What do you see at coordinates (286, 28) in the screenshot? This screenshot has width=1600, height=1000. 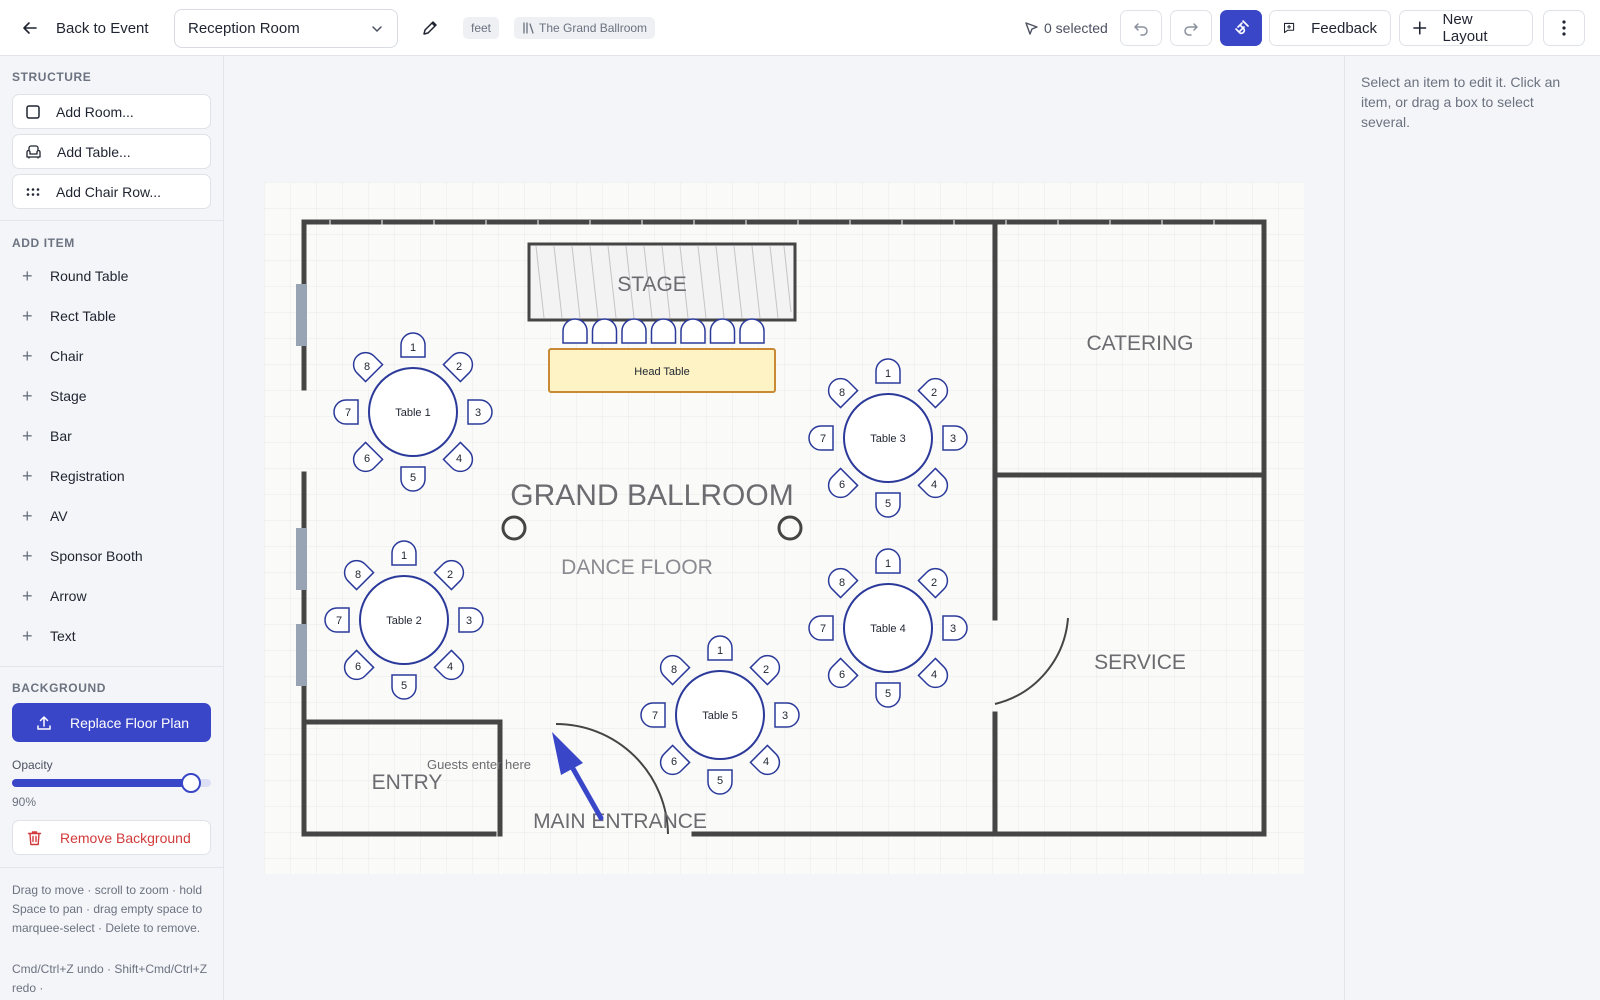 I see `room-select: Reception Room` at bounding box center [286, 28].